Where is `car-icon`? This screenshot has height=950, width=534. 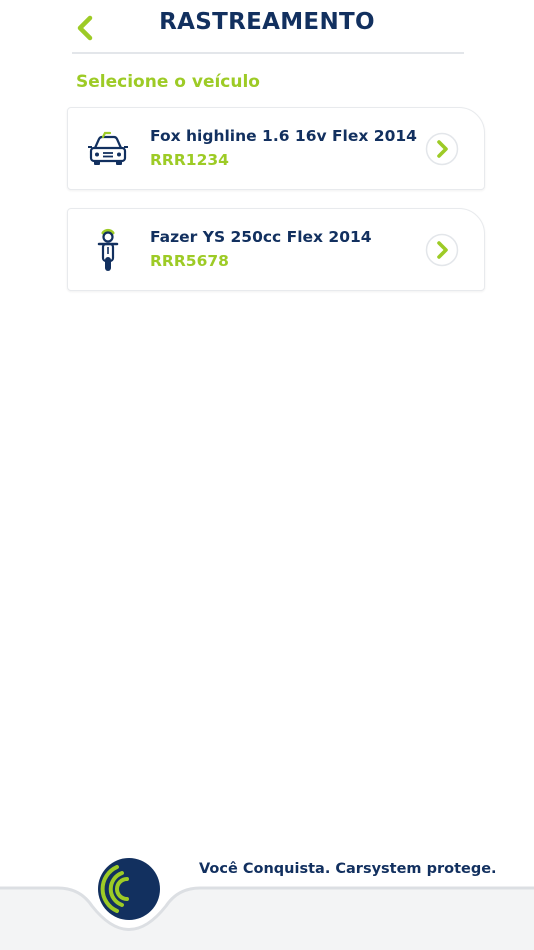 car-icon is located at coordinates (108, 148).